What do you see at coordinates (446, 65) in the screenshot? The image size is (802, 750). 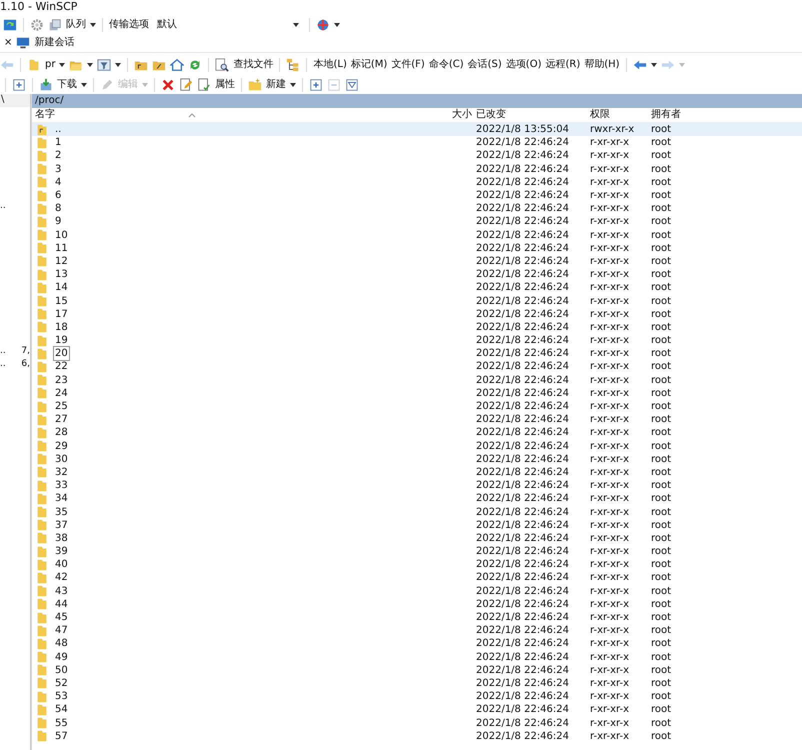 I see `menu-item: 命令(C)` at bounding box center [446, 65].